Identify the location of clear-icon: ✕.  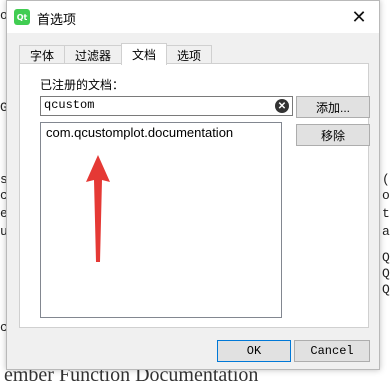
(282, 106).